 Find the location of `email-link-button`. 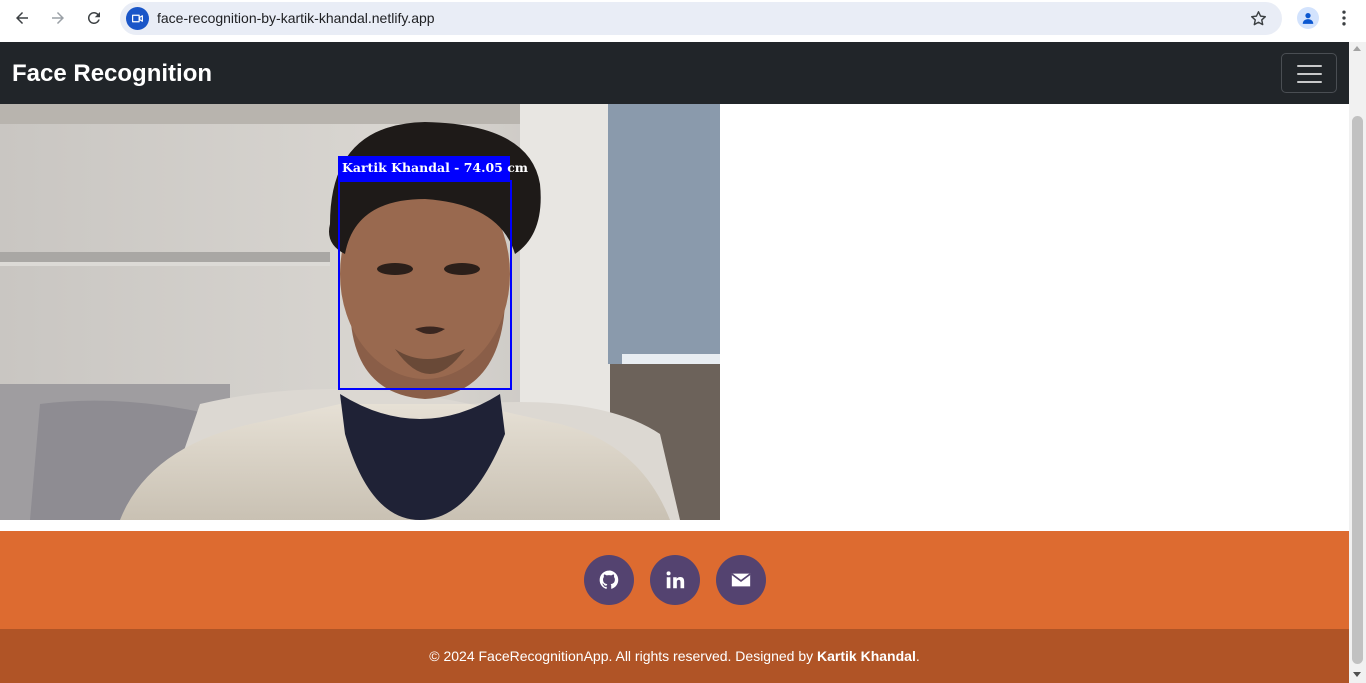

email-link-button is located at coordinates (741, 580).